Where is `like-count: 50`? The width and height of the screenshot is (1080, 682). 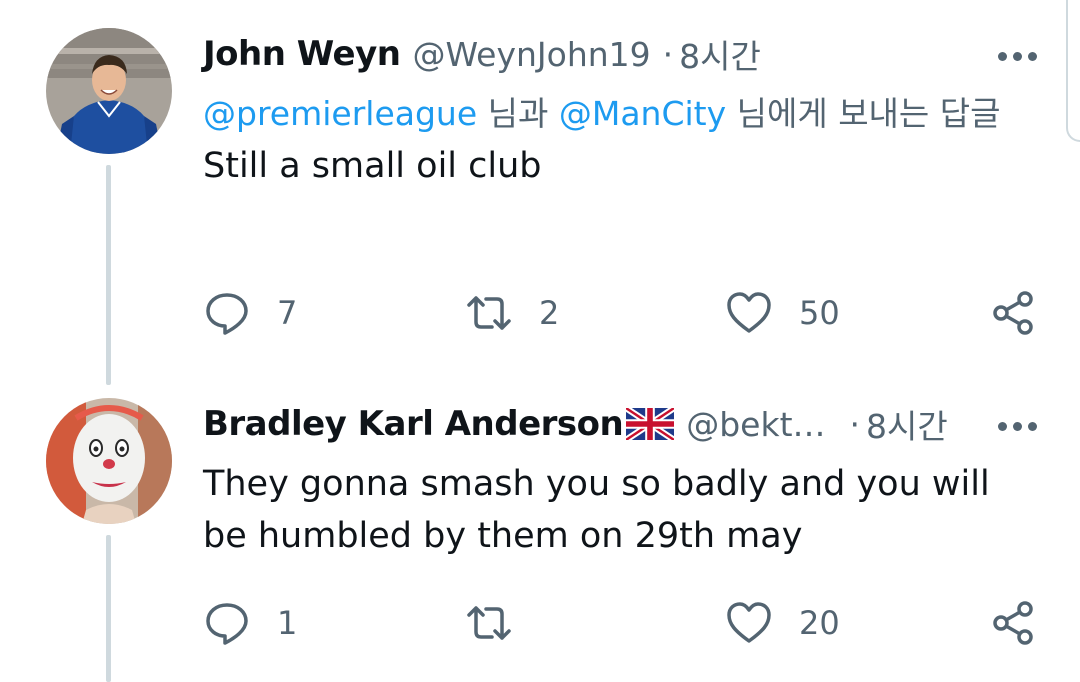 like-count: 50 is located at coordinates (819, 313).